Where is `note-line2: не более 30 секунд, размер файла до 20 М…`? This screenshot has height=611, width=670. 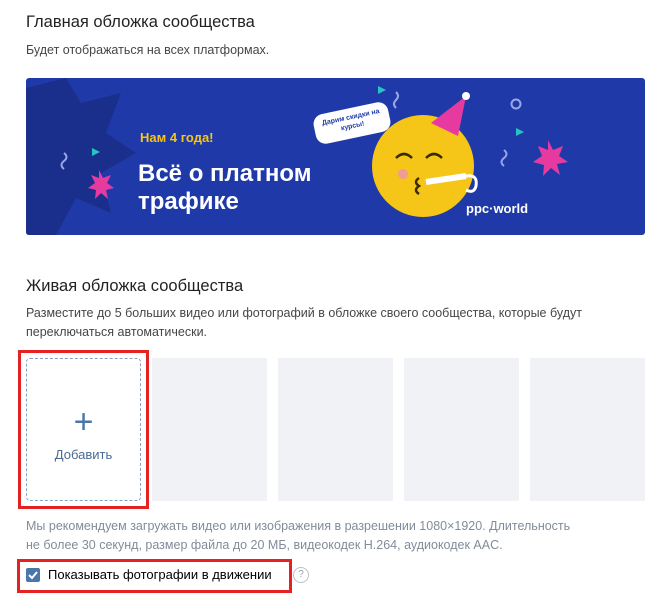 note-line2: не более 30 секунд, размер файла до 20 М… is located at coordinates (264, 544).